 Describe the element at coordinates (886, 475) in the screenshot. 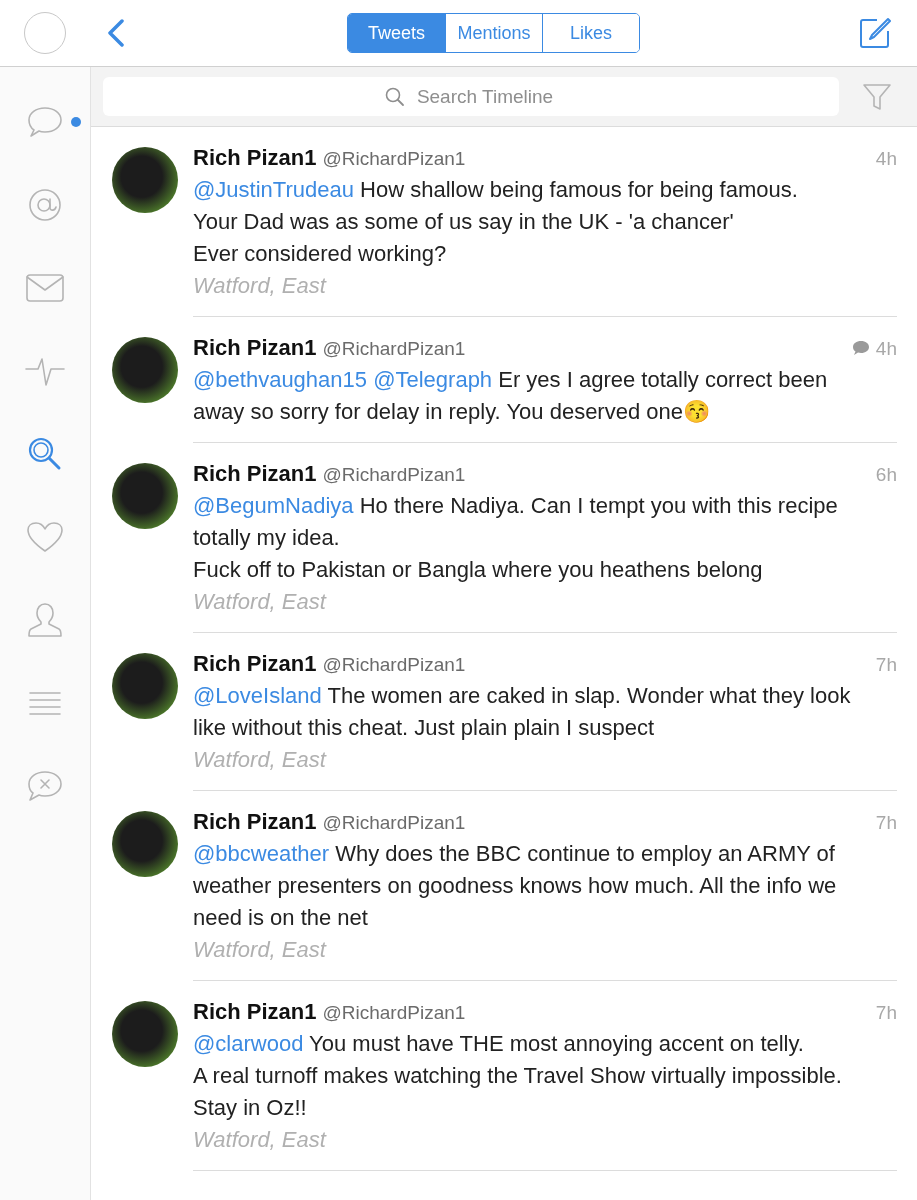

I see `tweet-time: 6h` at that location.